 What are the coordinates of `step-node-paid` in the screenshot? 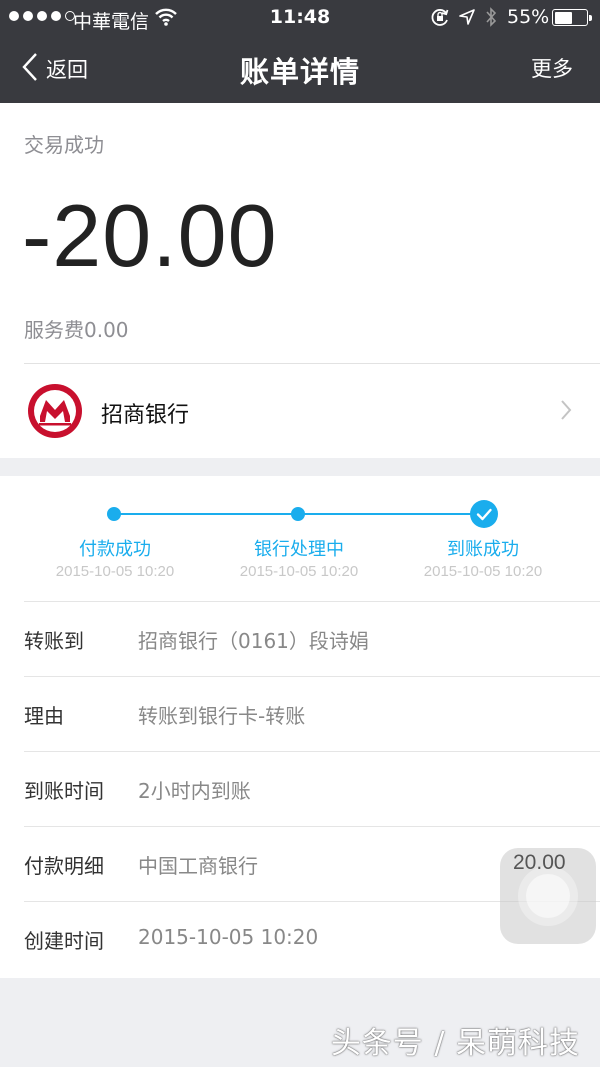 It's located at (114, 514).